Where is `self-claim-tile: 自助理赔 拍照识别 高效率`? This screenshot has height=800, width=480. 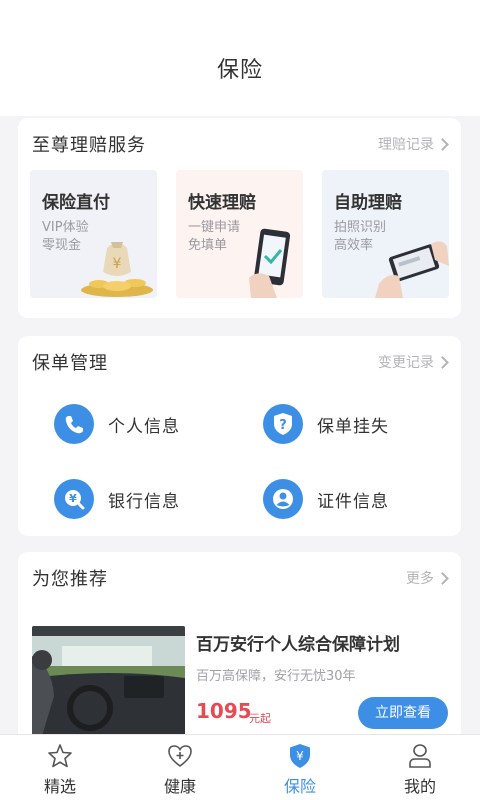
self-claim-tile: 自助理赔 拍照识别 高效率 is located at coordinates (385, 234).